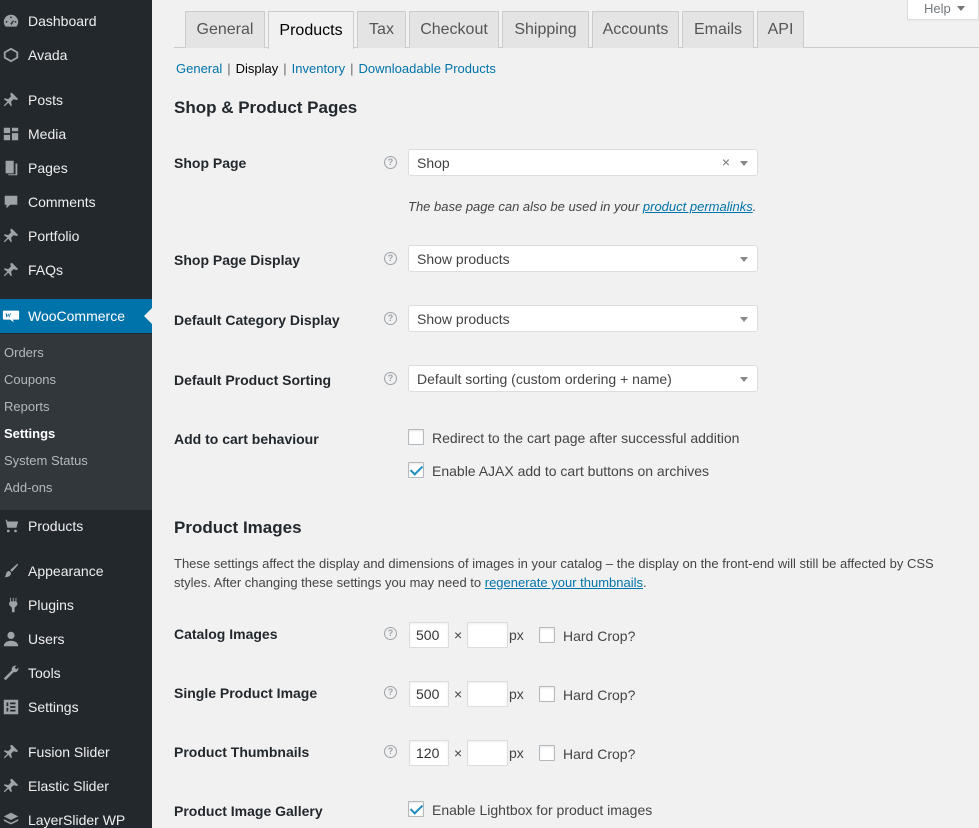 The image size is (979, 828). Describe the element at coordinates (564, 582) in the screenshot. I see `regenerate-thumbnails-link: regenerate your thumbnails` at that location.